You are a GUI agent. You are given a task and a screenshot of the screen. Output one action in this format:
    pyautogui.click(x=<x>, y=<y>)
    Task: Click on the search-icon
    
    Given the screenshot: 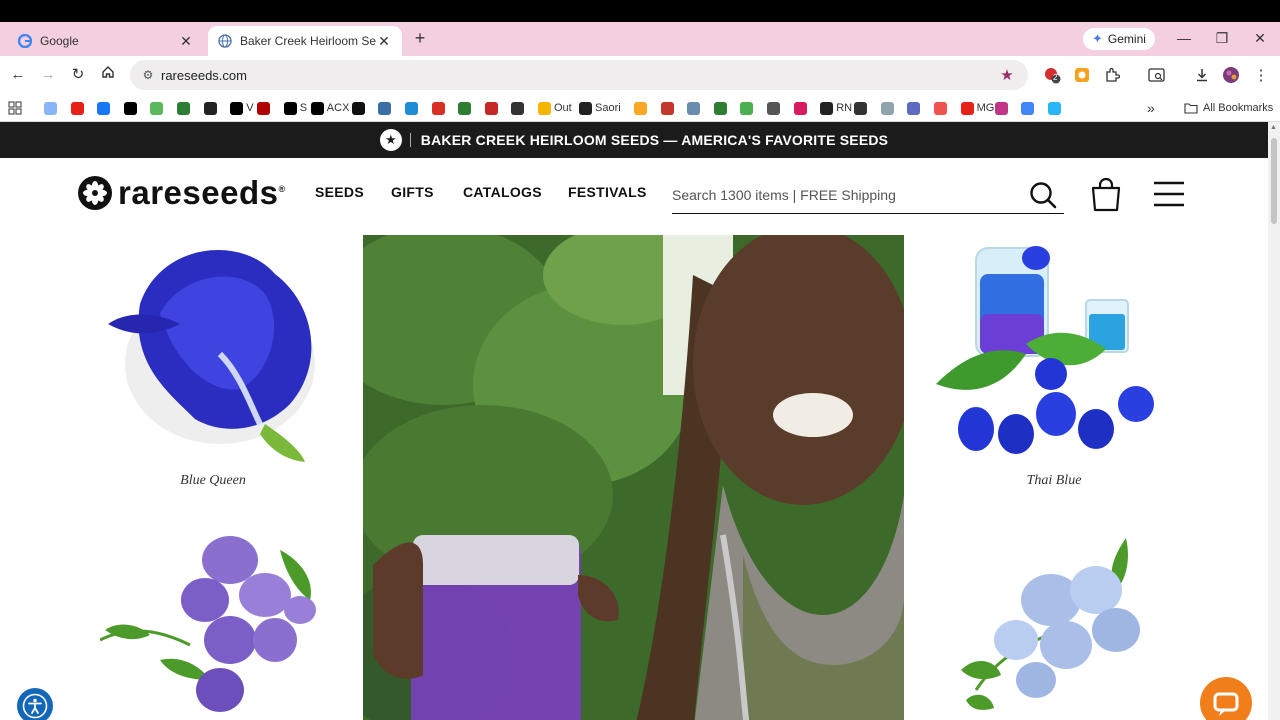 What is the action you would take?
    pyautogui.click(x=1043, y=195)
    